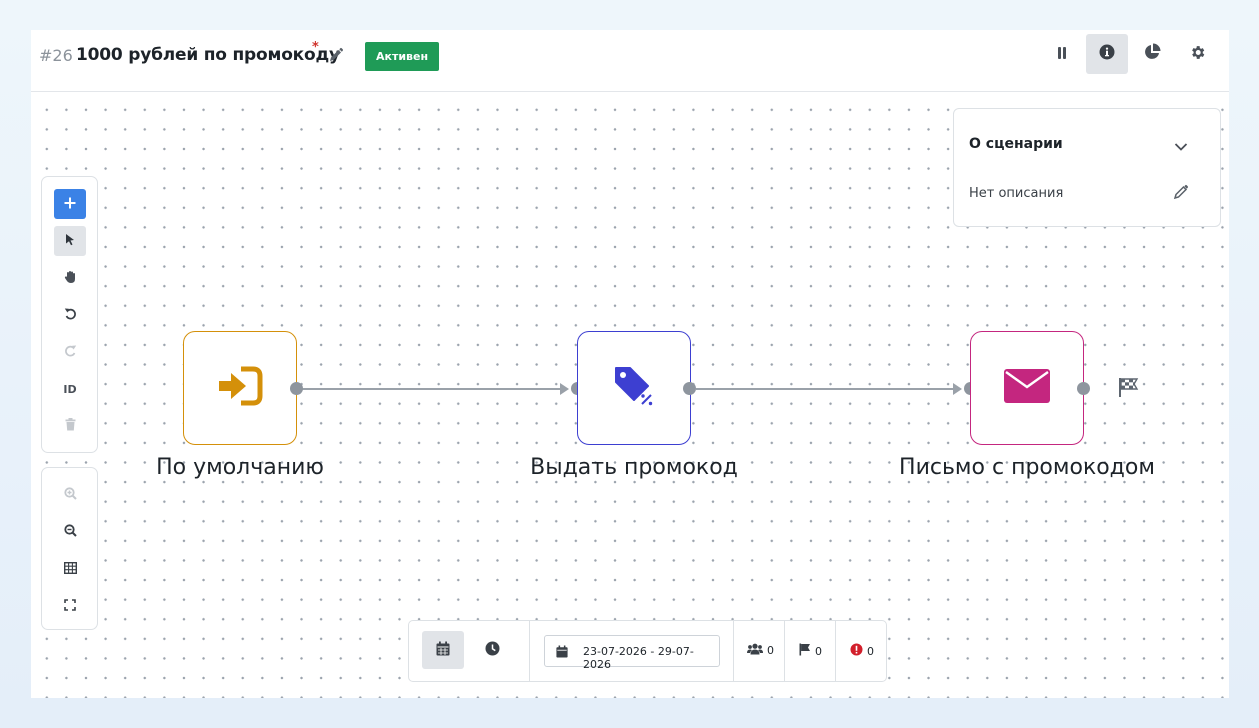 Image resolution: width=1259 pixels, height=728 pixels. I want to click on clock-icon, so click(492, 650).